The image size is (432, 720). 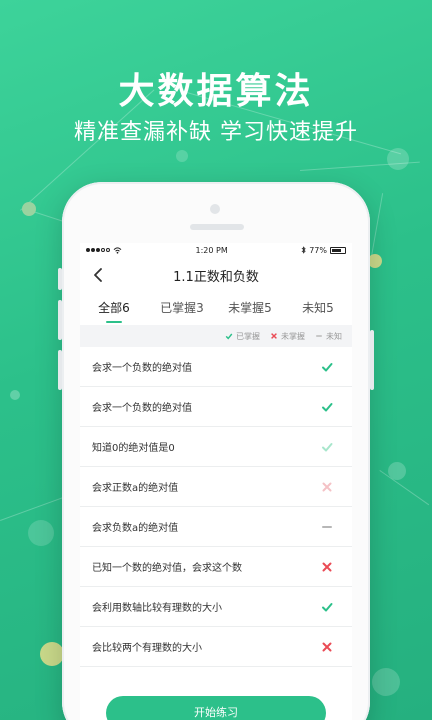 I want to click on headline: 大数据算法, so click(x=216, y=91).